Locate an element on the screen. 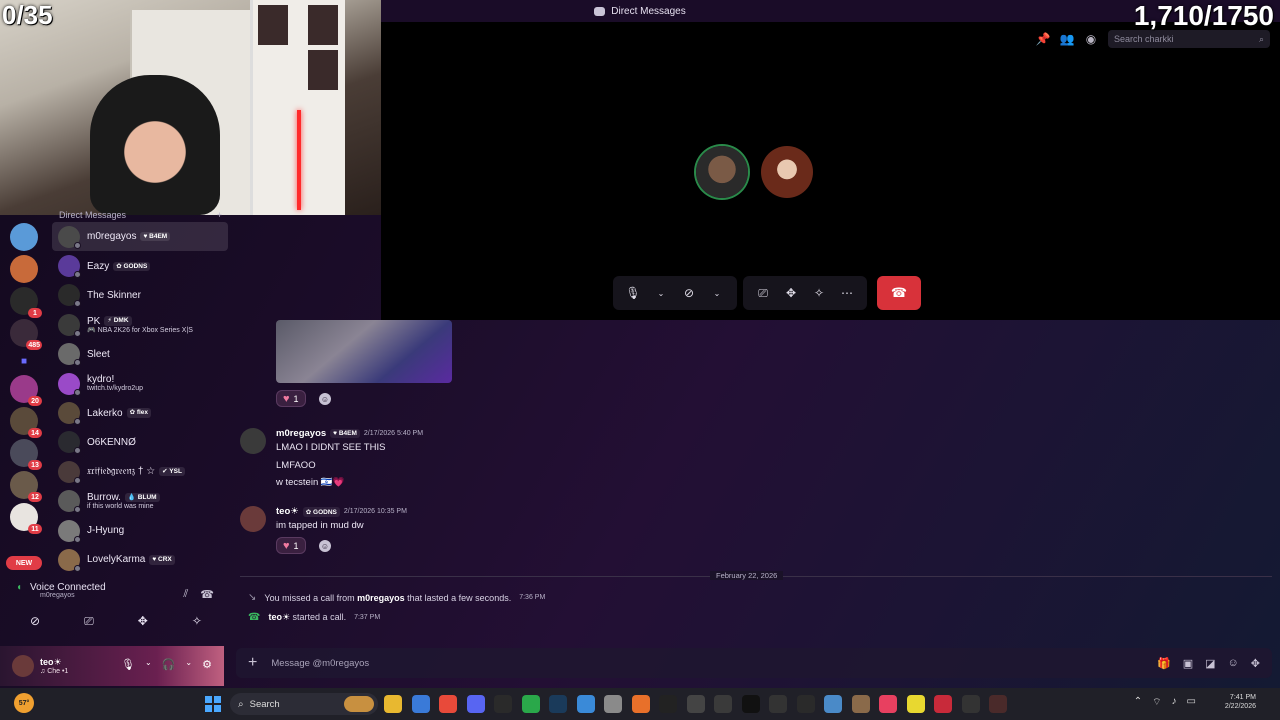 This screenshot has height=720, width=1280. new-badge: NEW is located at coordinates (24, 563).